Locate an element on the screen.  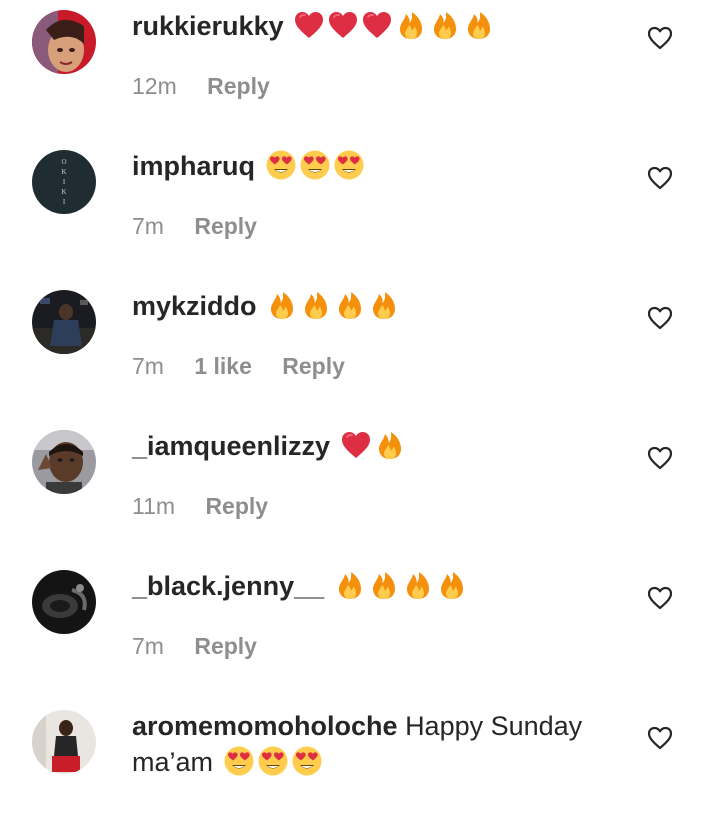
comment-text-line: mykziddo is located at coordinates (266, 306).